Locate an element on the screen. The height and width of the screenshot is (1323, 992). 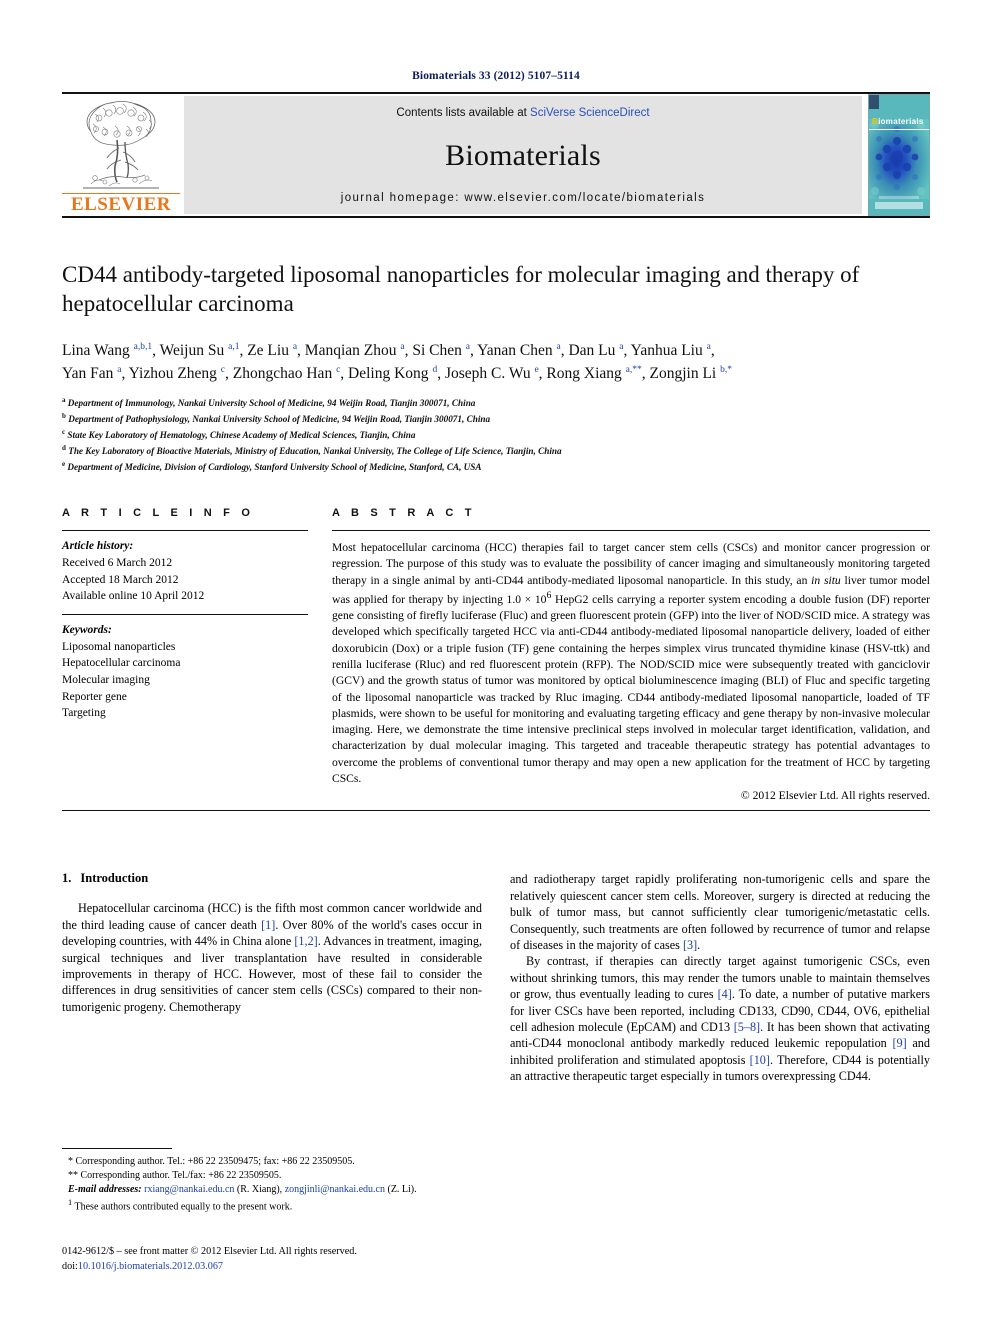
elsevier-tree-icon is located at coordinates (121, 145).